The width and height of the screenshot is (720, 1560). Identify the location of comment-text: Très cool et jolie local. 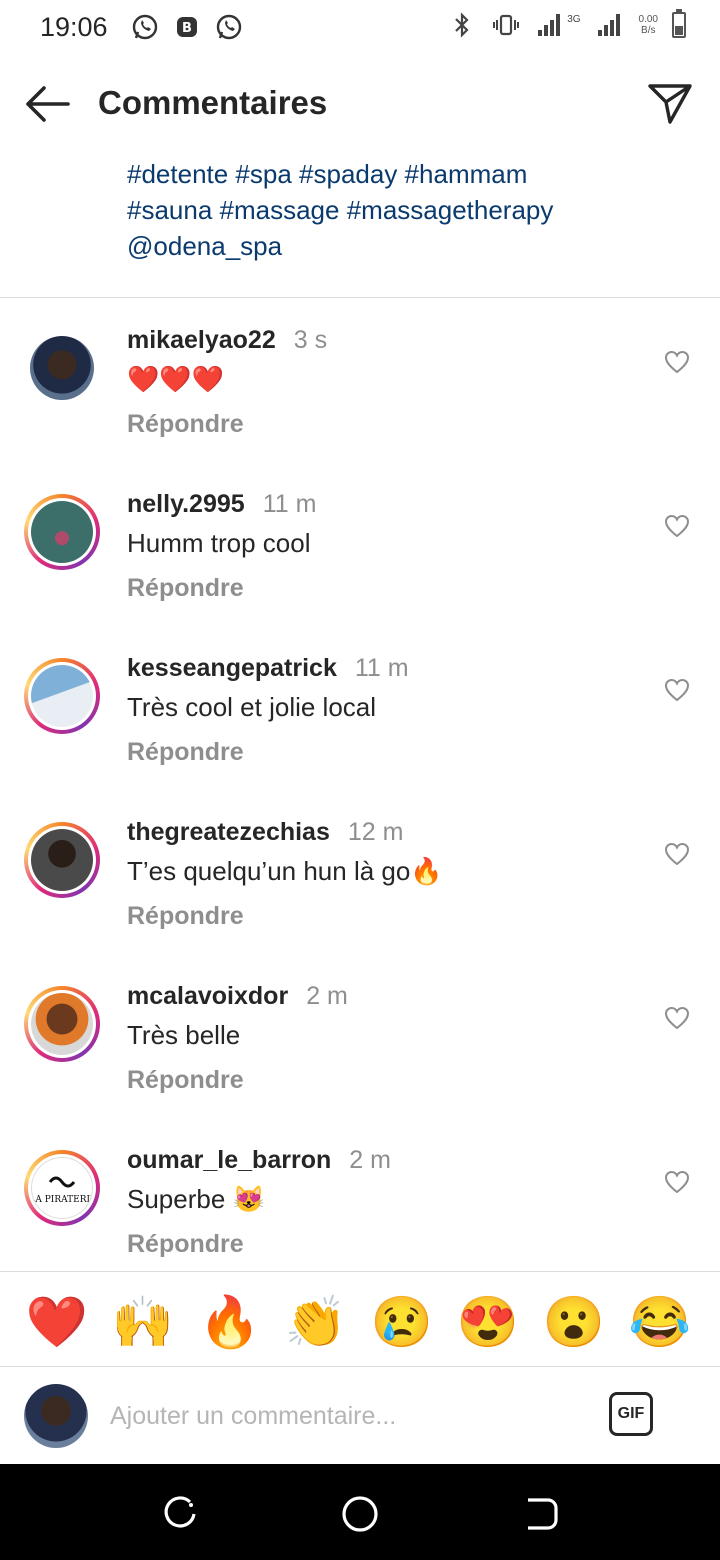
(252, 707).